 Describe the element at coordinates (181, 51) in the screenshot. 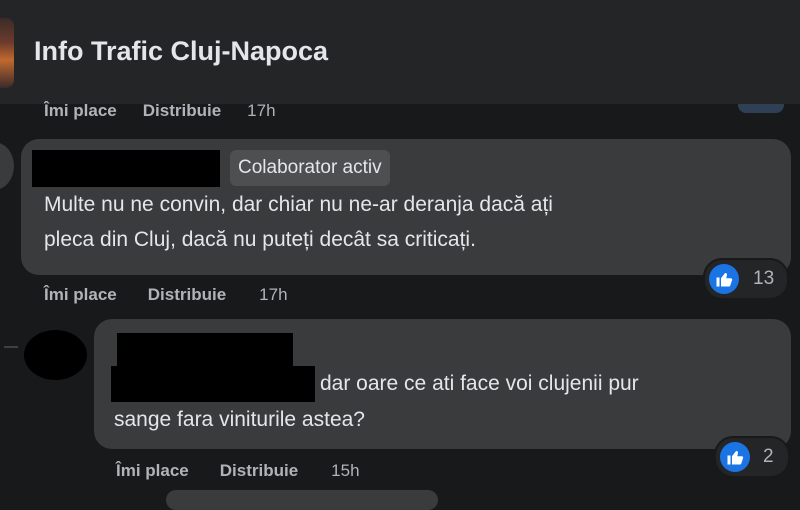

I see `group-title: Info Trafic Cluj-Napoca` at that location.